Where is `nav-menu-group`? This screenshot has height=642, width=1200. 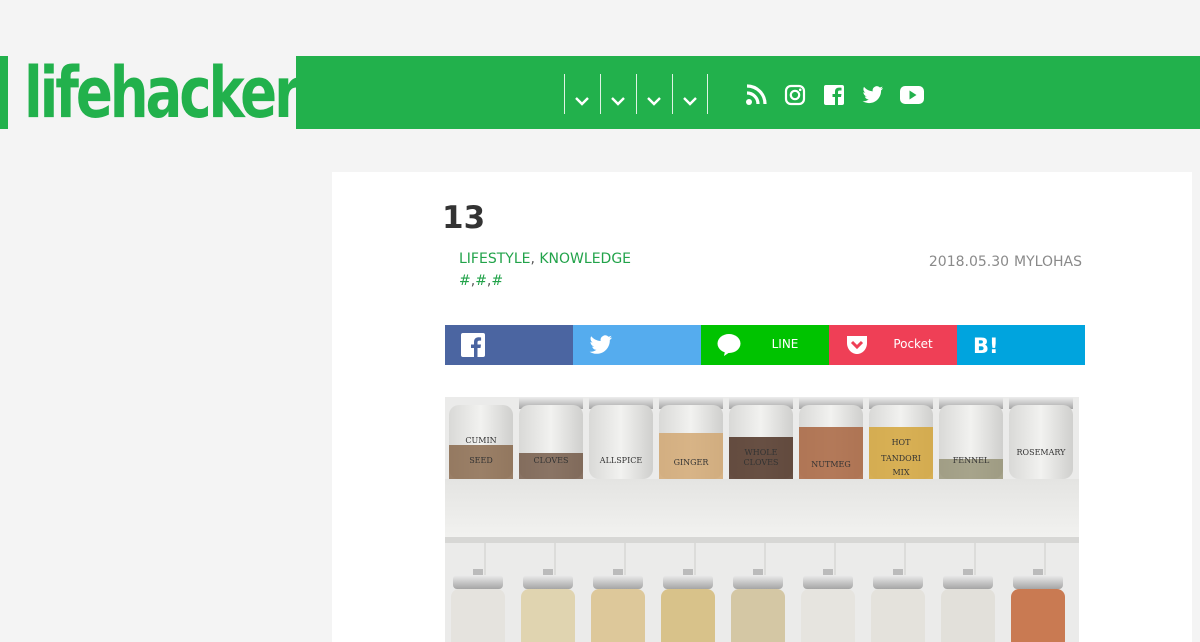
nav-menu-group is located at coordinates (636, 94).